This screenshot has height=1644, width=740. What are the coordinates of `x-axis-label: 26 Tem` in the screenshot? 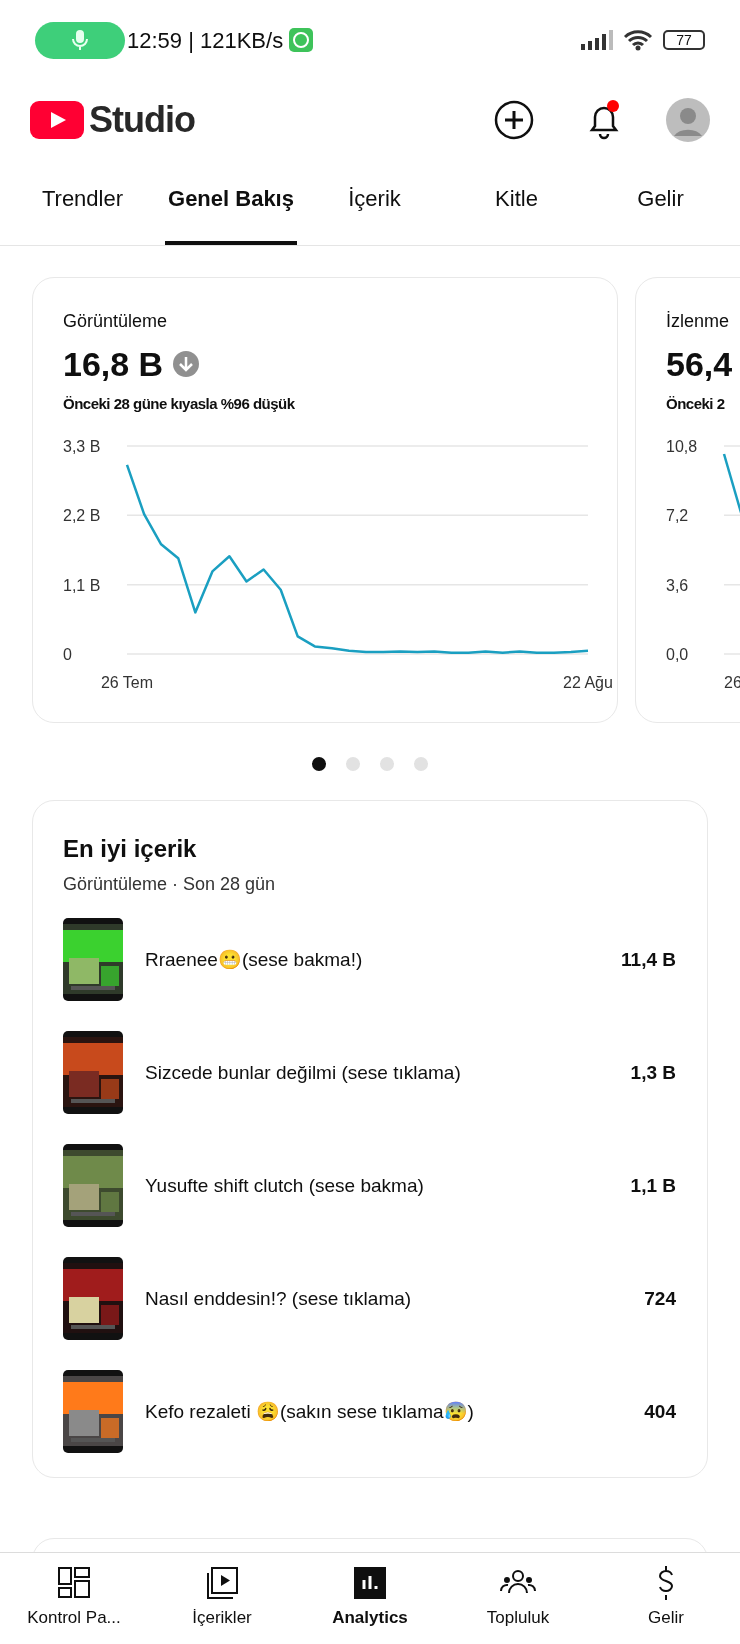 It's located at (127, 682).